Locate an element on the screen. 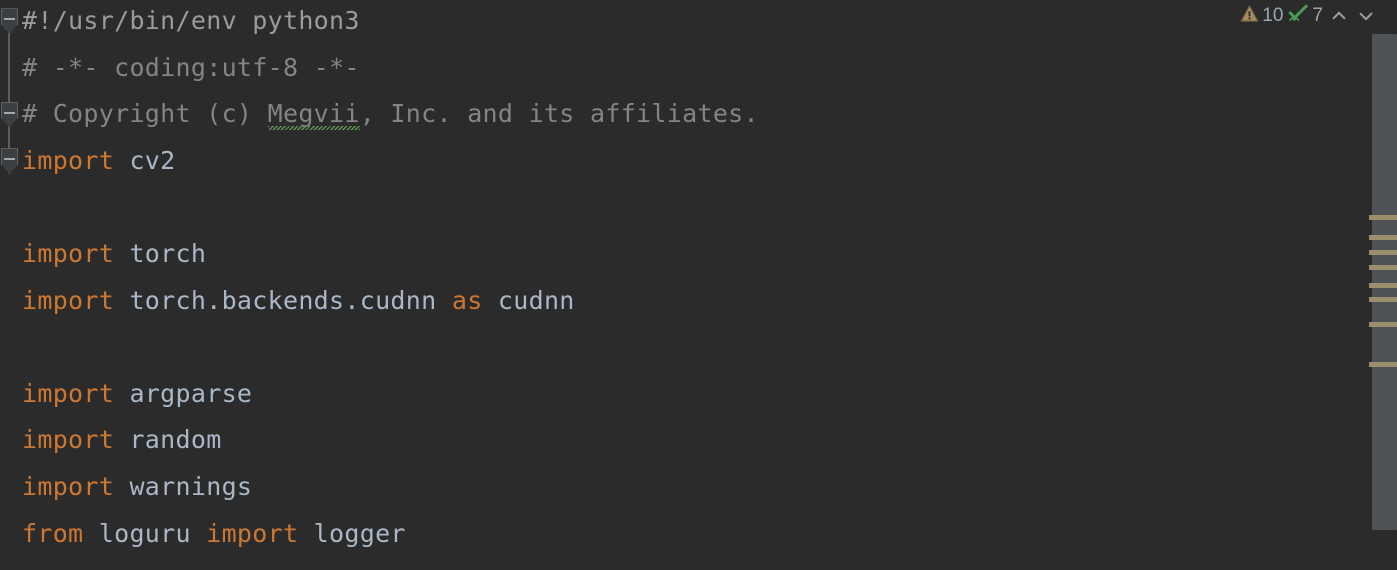  inspection-widget: 10 7 is located at coordinates (1308, 16).